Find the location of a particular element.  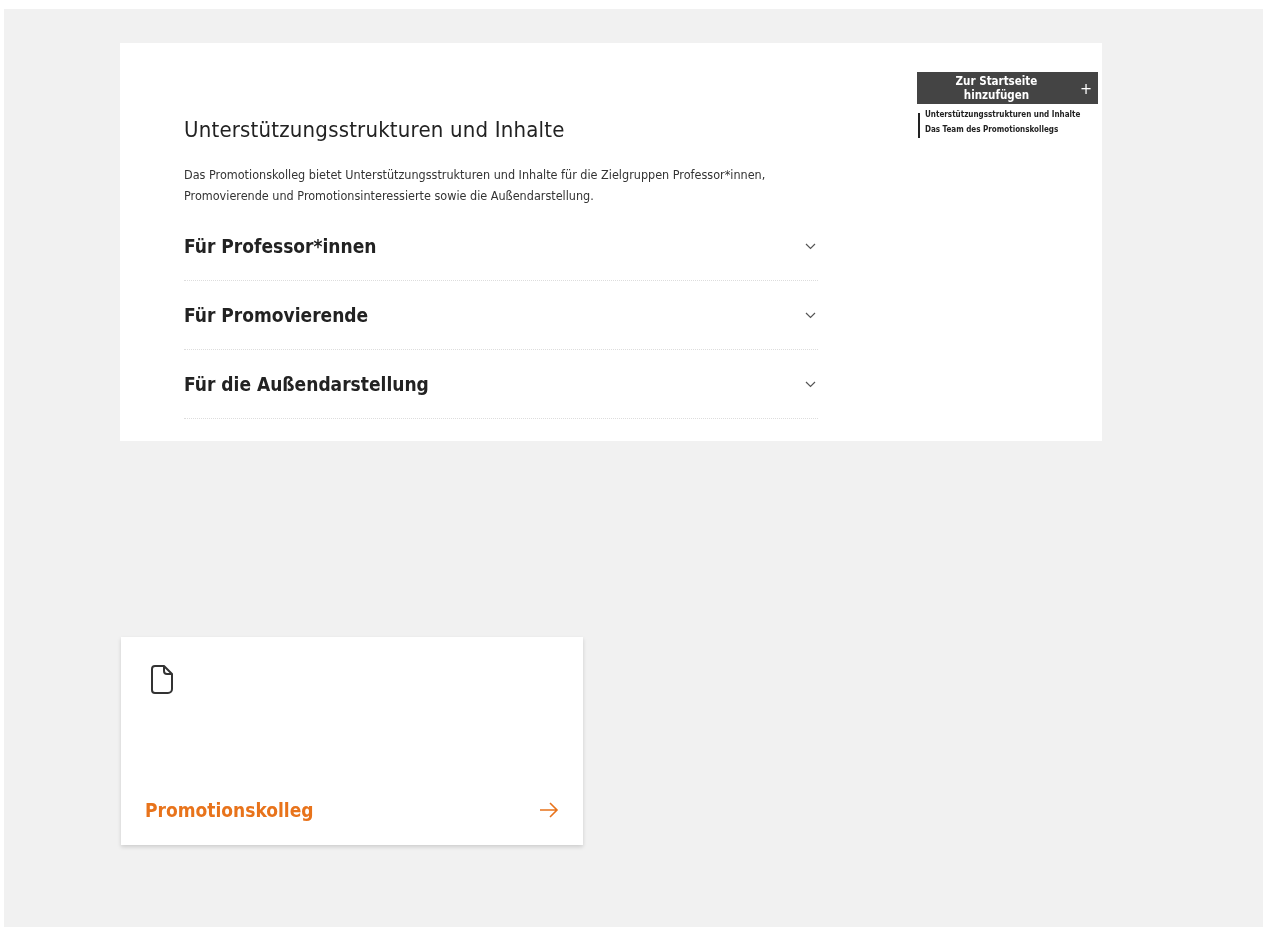

add-to-homepage-button: Zur Startseite hinzufügen + is located at coordinates (1007, 88).